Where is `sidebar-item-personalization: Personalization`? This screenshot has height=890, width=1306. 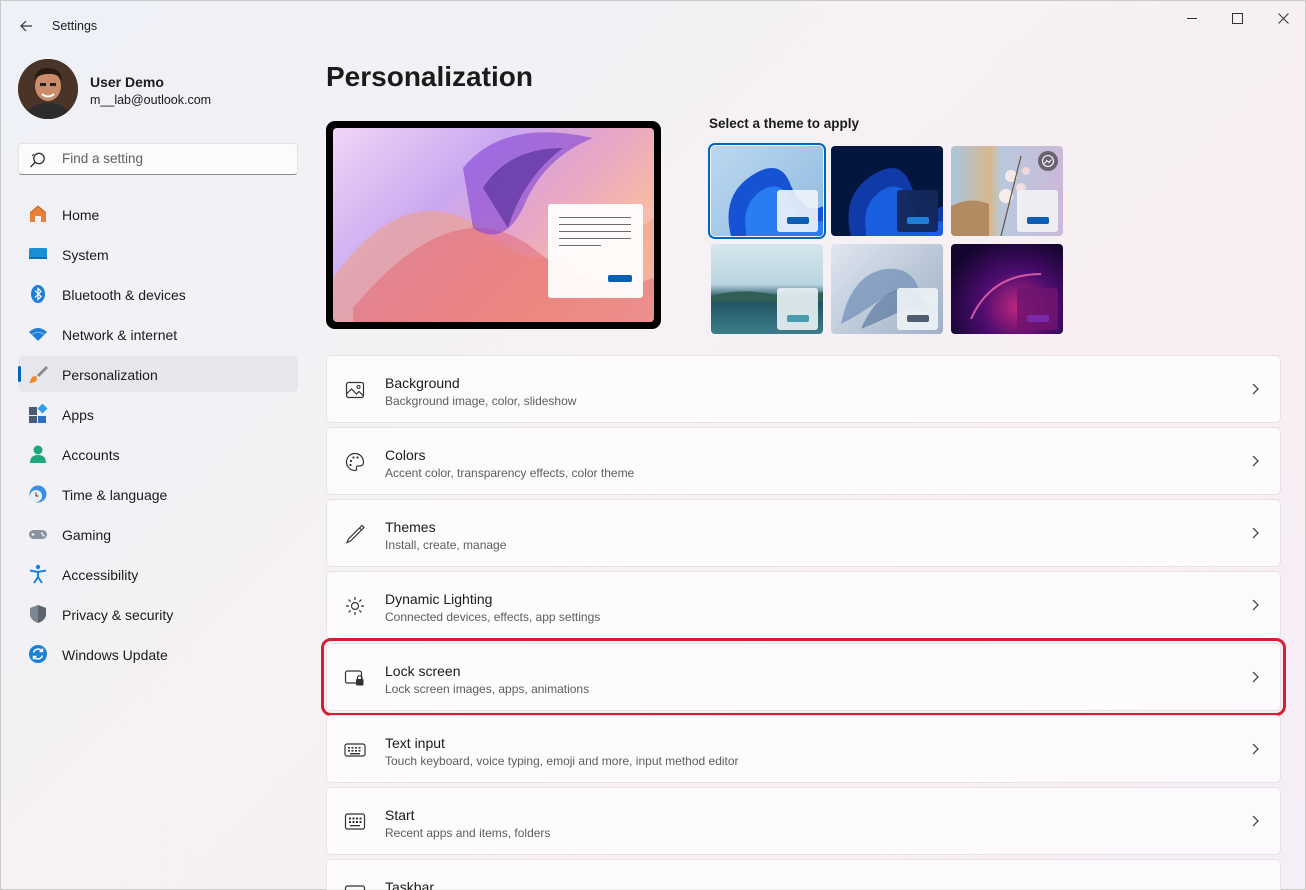 sidebar-item-personalization: Personalization is located at coordinates (158, 374).